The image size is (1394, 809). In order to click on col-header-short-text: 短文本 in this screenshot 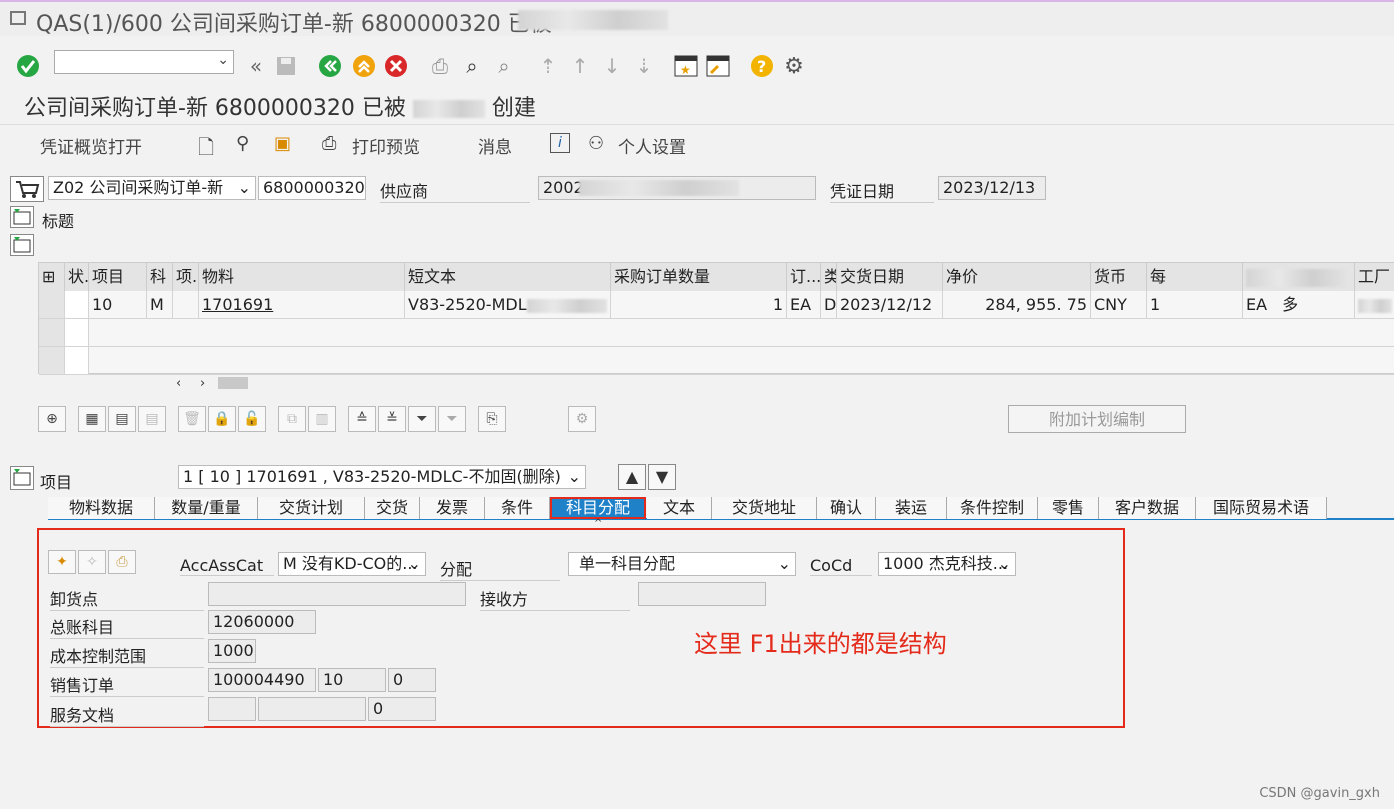, I will do `click(508, 277)`.